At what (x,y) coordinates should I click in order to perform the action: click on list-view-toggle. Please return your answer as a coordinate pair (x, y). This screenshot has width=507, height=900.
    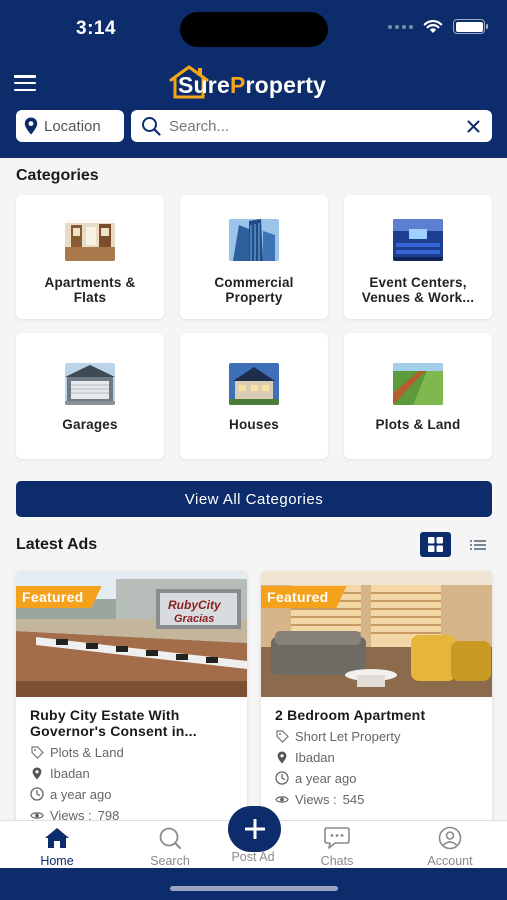
    Looking at the image, I should click on (478, 544).